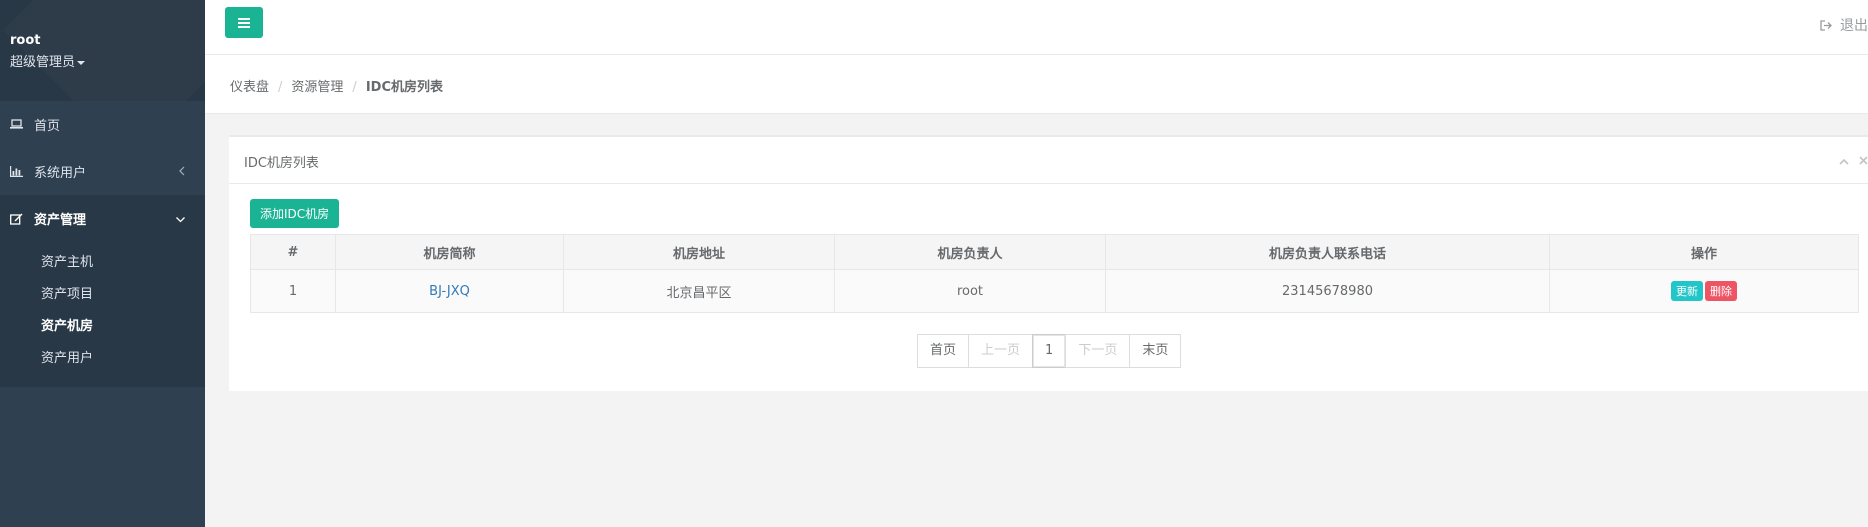 The height and width of the screenshot is (527, 1868). What do you see at coordinates (281, 163) in the screenshot?
I see `panel-title: IDC机房列表` at bounding box center [281, 163].